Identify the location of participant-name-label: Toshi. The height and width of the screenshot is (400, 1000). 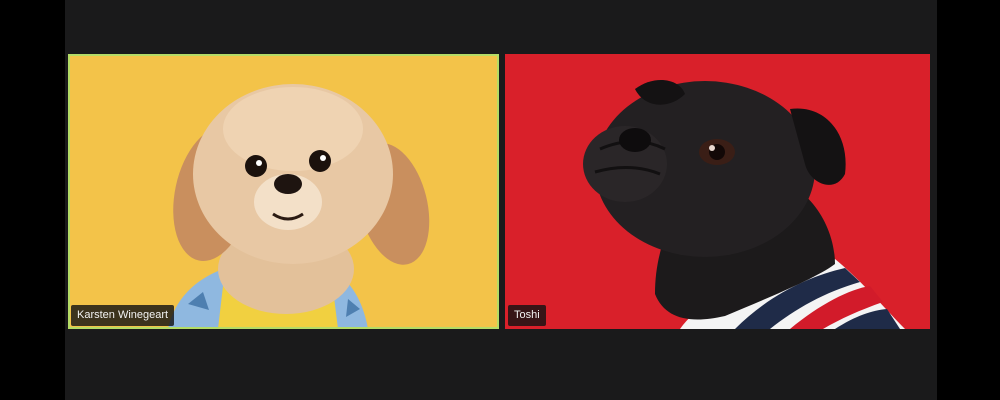
(527, 315).